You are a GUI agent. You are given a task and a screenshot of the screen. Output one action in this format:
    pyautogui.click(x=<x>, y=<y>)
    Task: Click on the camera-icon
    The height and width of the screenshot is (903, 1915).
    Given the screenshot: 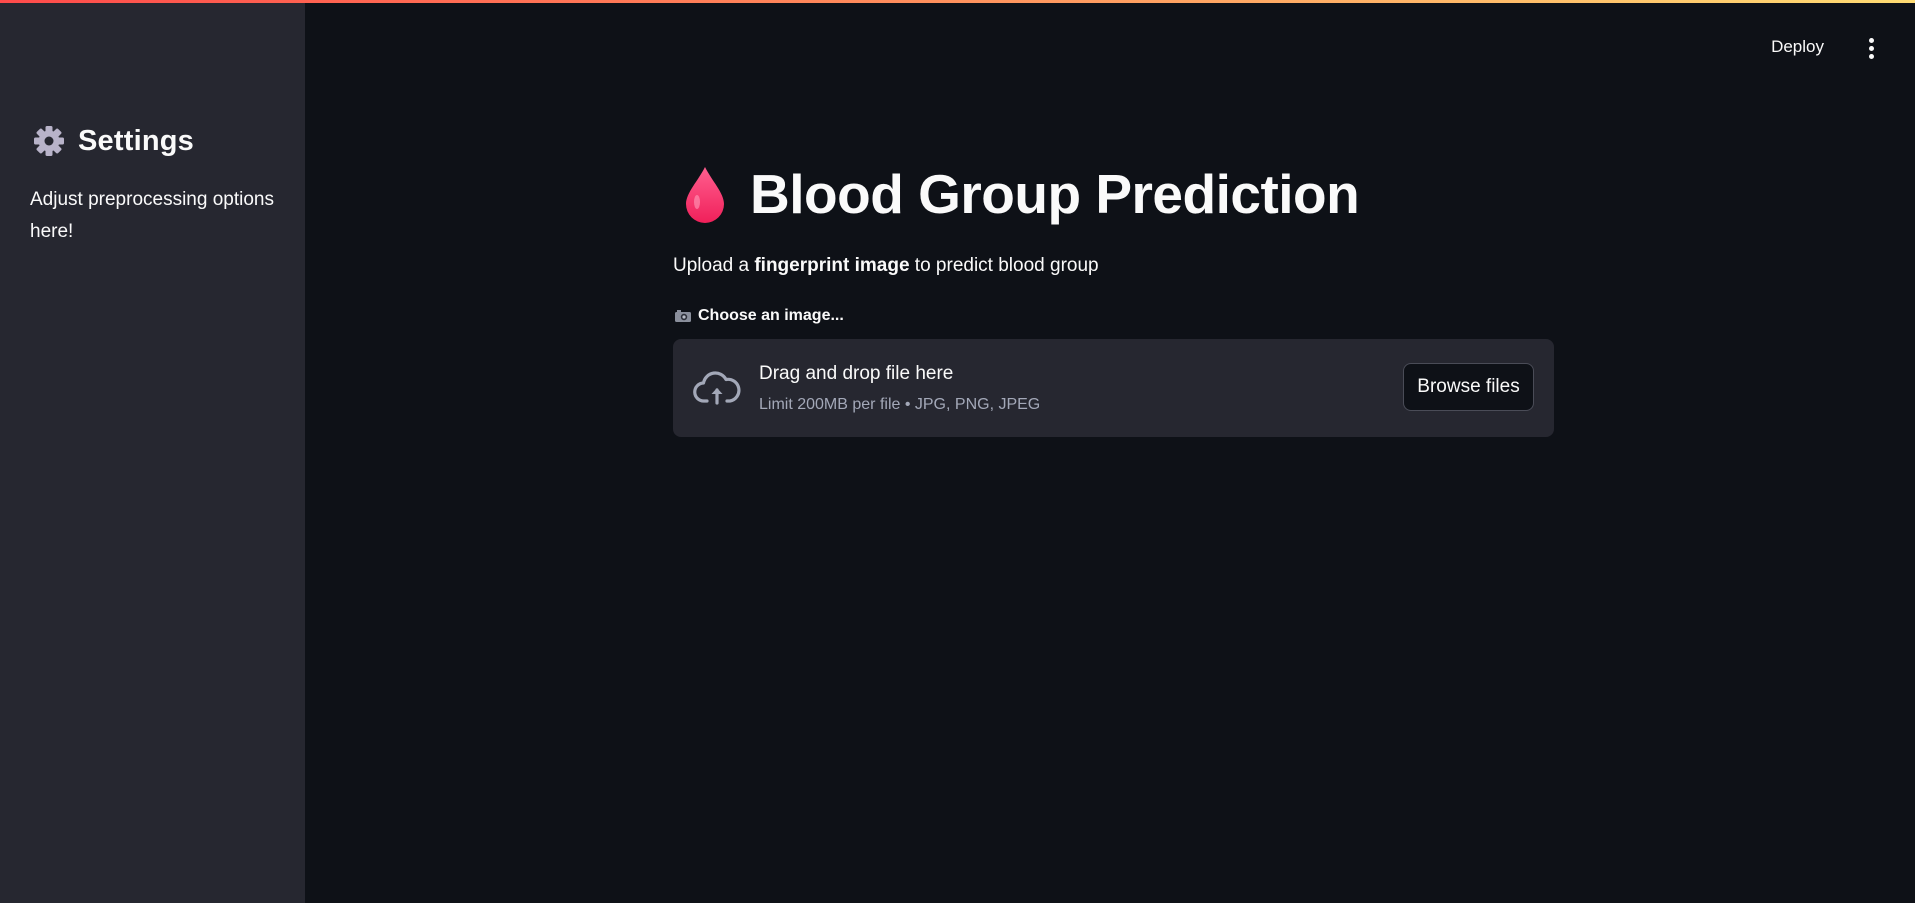 What is the action you would take?
    pyautogui.click(x=683, y=316)
    